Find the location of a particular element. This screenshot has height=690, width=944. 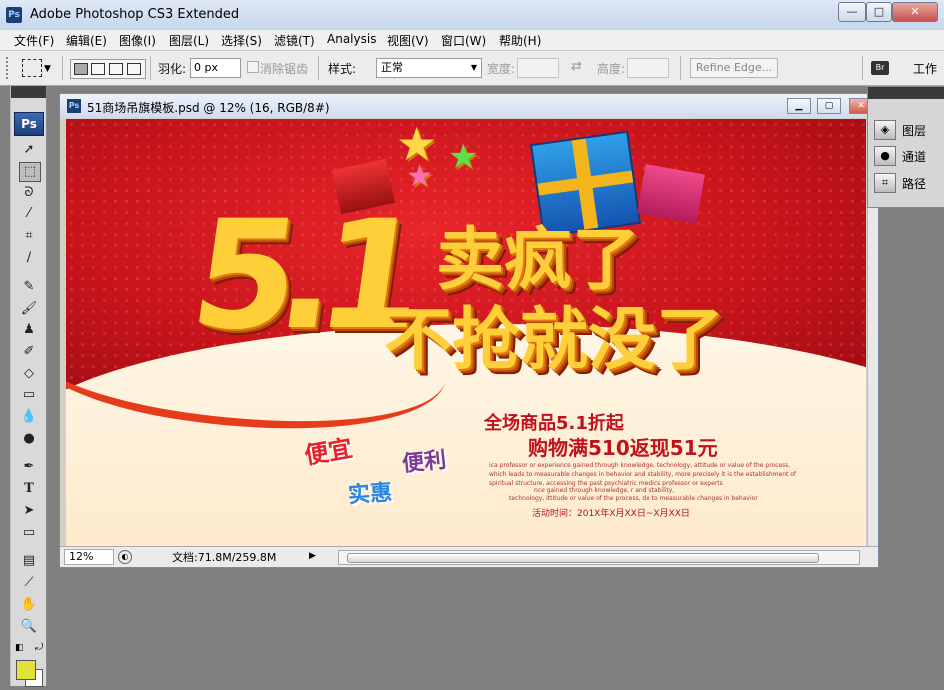

pen-tool-icon: ✒ is located at coordinates (29, 467).